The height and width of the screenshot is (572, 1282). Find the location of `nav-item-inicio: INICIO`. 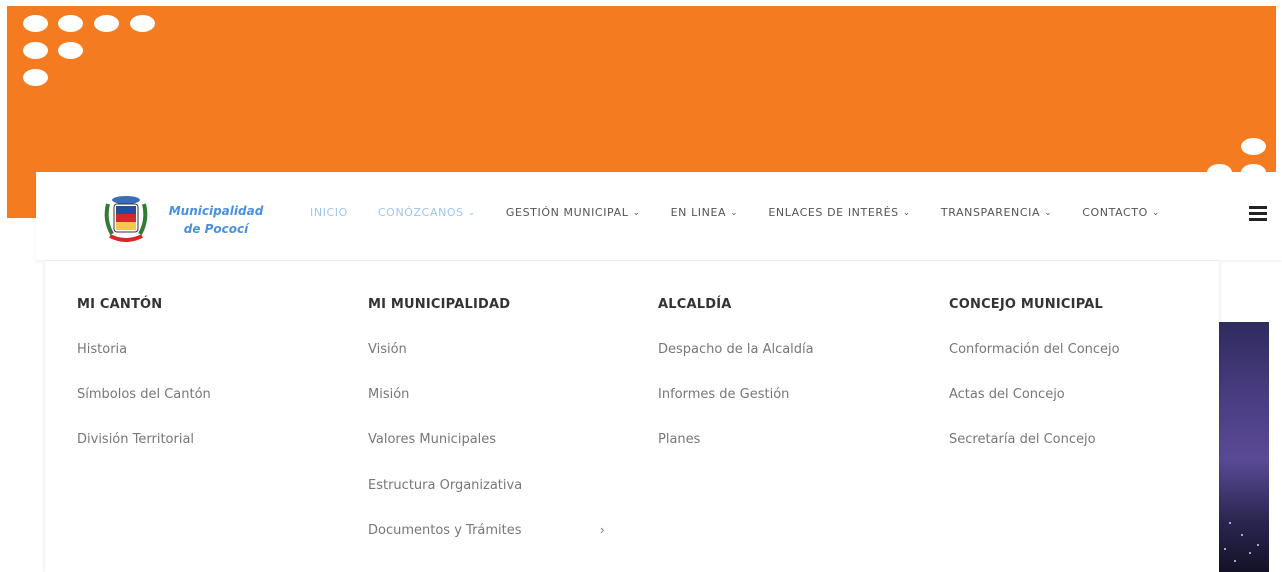

nav-item-inicio: INICIO is located at coordinates (329, 212).